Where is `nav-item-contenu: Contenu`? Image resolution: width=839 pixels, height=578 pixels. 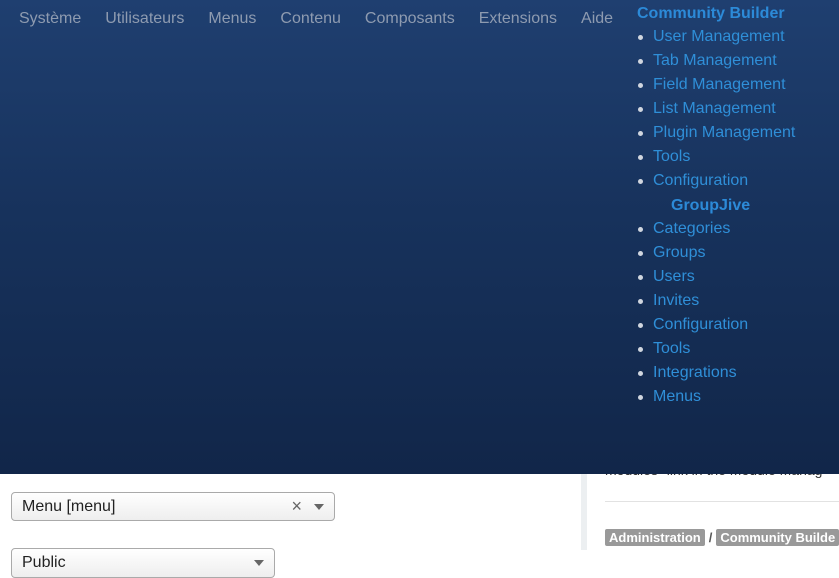 nav-item-contenu: Contenu is located at coordinates (310, 19).